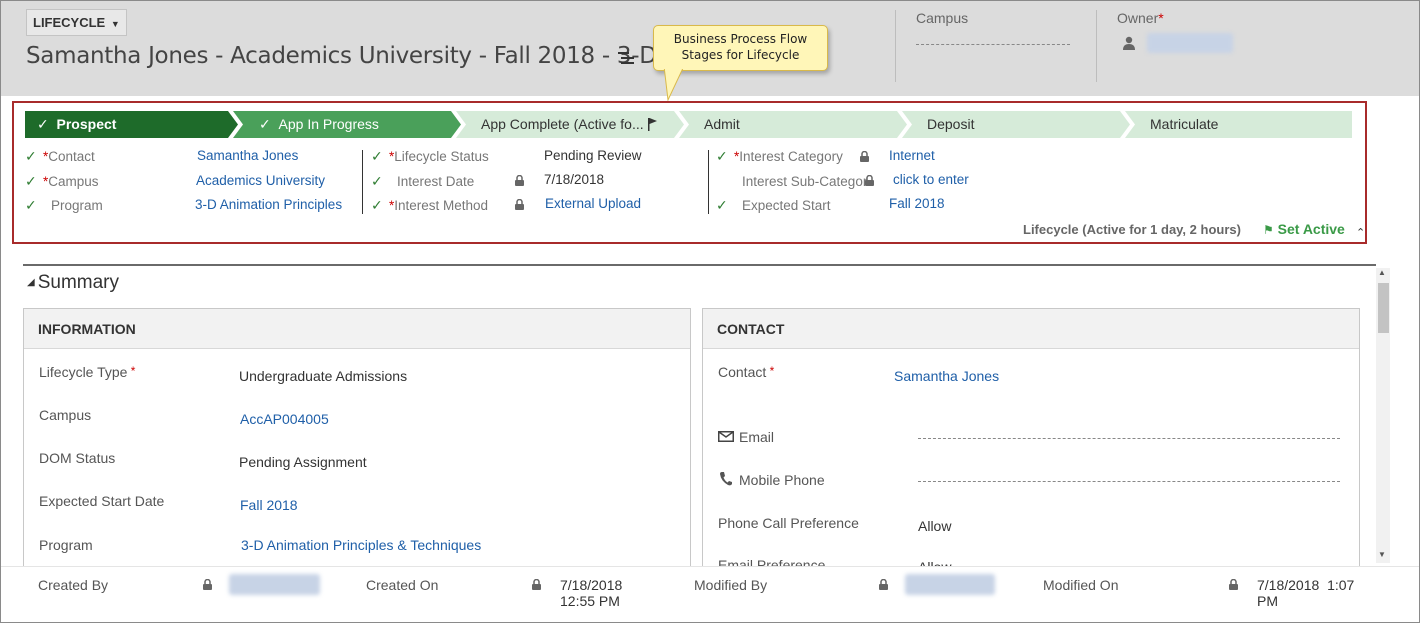 This screenshot has width=1420, height=623. Describe the element at coordinates (131, 124) in the screenshot. I see `stage-prospect: ✓ Prospect` at that location.